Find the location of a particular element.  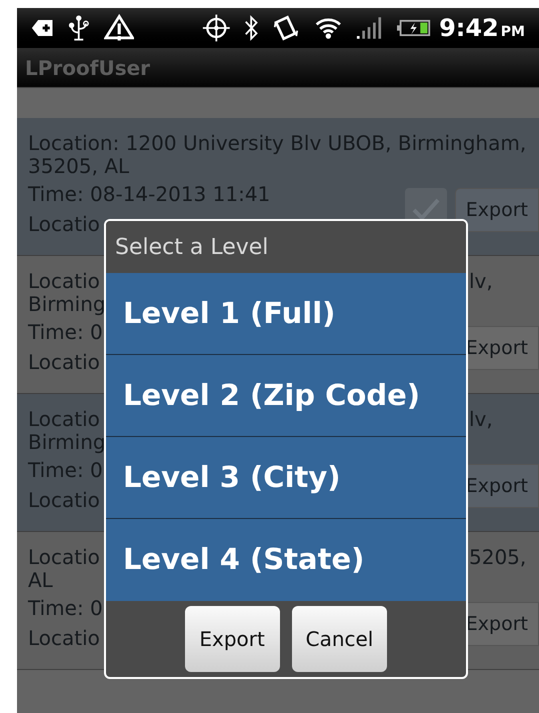

location-text: 35205, AL is located at coordinates (79, 166).